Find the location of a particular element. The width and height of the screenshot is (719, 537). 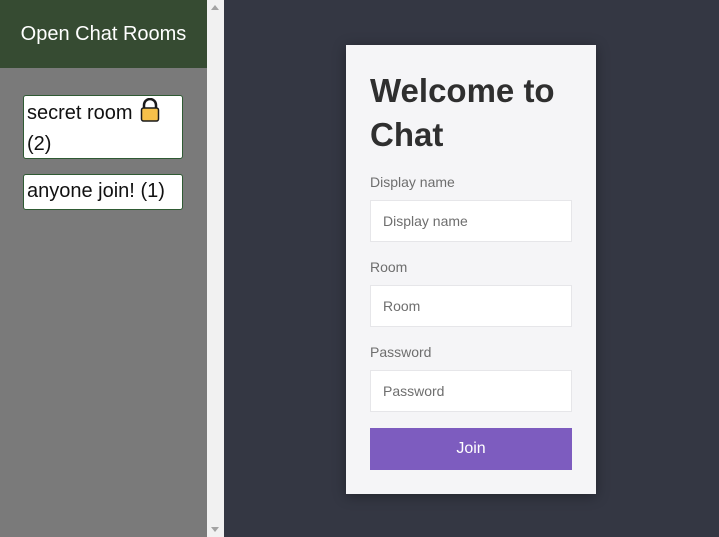

password-label: Password is located at coordinates (401, 352).